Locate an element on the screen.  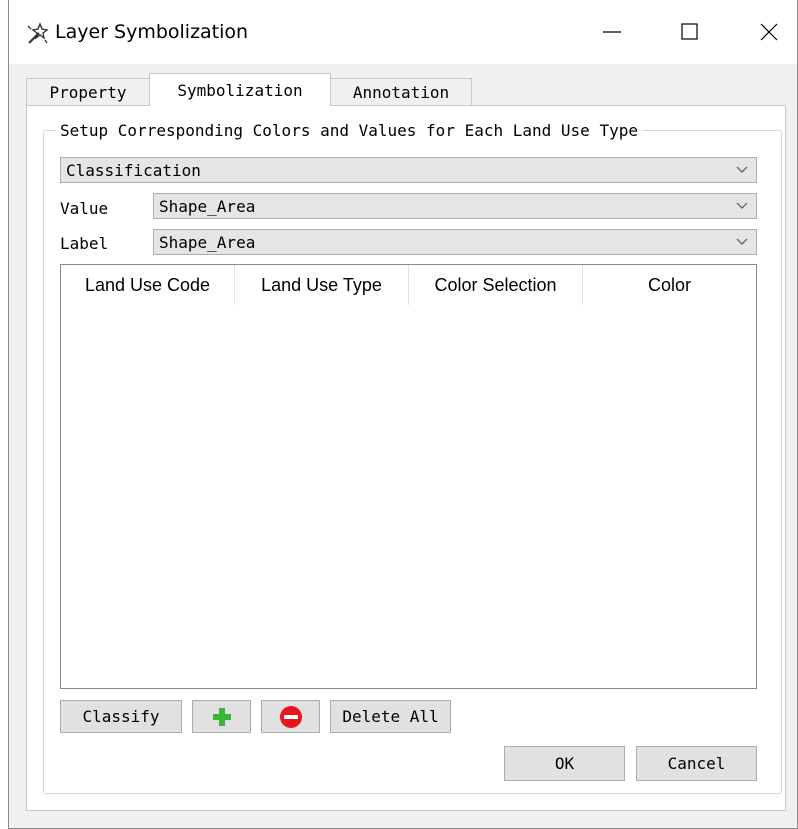
tab-annotation: Annotation is located at coordinates (401, 92).